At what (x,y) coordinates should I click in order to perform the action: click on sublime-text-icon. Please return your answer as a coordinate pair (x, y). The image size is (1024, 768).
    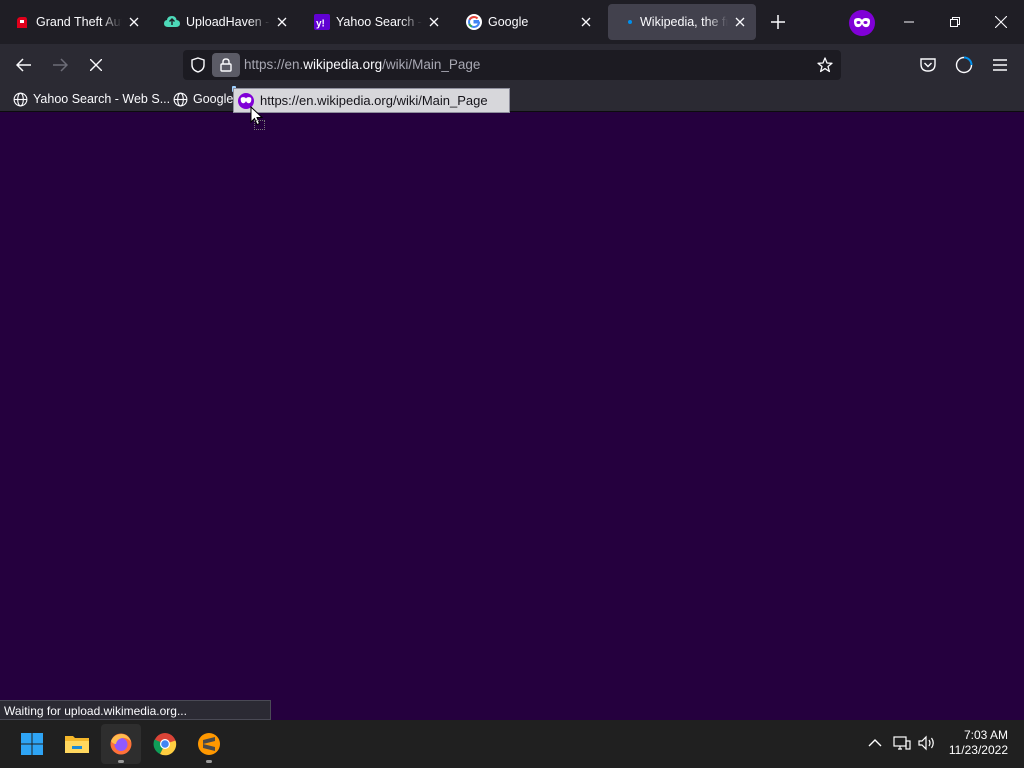
    Looking at the image, I should click on (209, 744).